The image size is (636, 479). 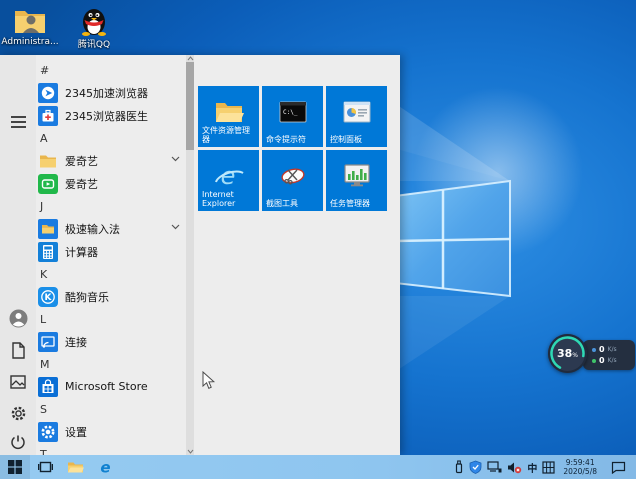 What do you see at coordinates (111, 431) in the screenshot?
I see `app-item-settings: 设置` at bounding box center [111, 431].